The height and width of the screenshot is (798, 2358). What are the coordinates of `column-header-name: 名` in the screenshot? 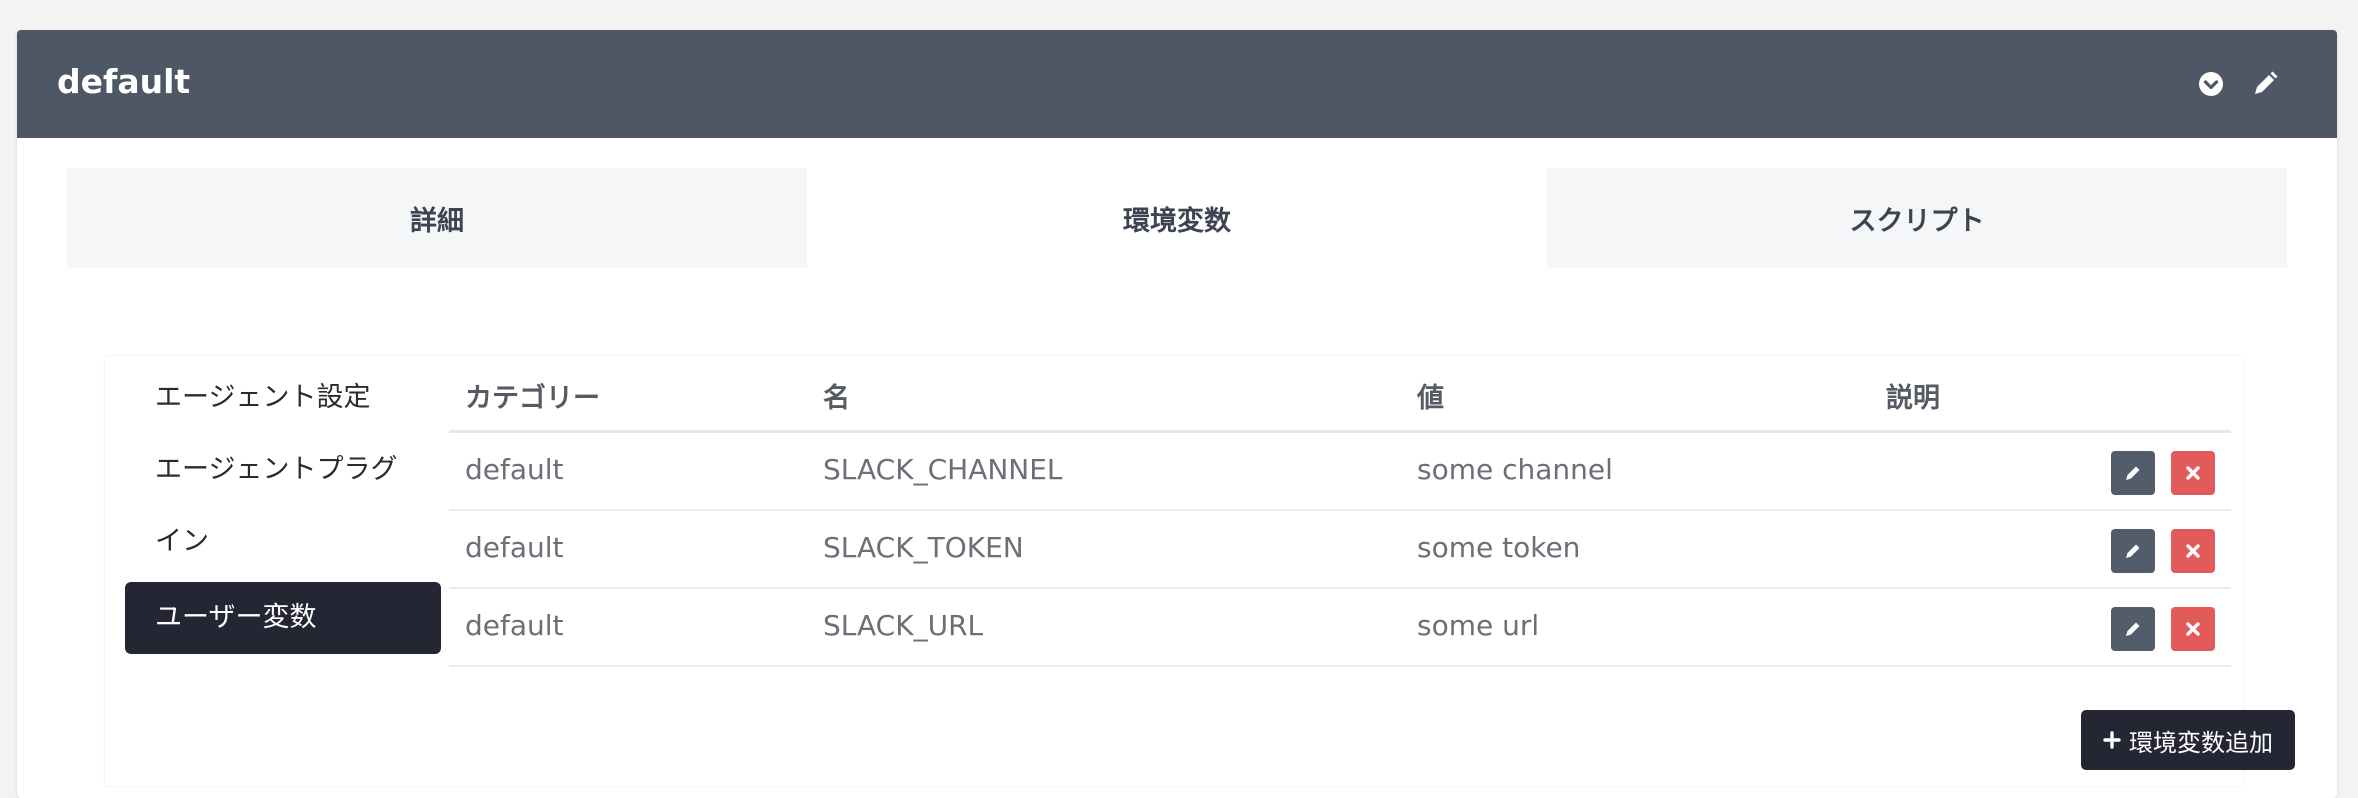 It's located at (836, 398).